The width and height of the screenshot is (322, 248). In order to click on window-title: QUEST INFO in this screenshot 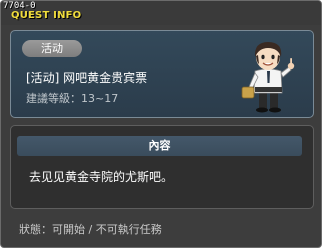, I will do `click(46, 15)`.